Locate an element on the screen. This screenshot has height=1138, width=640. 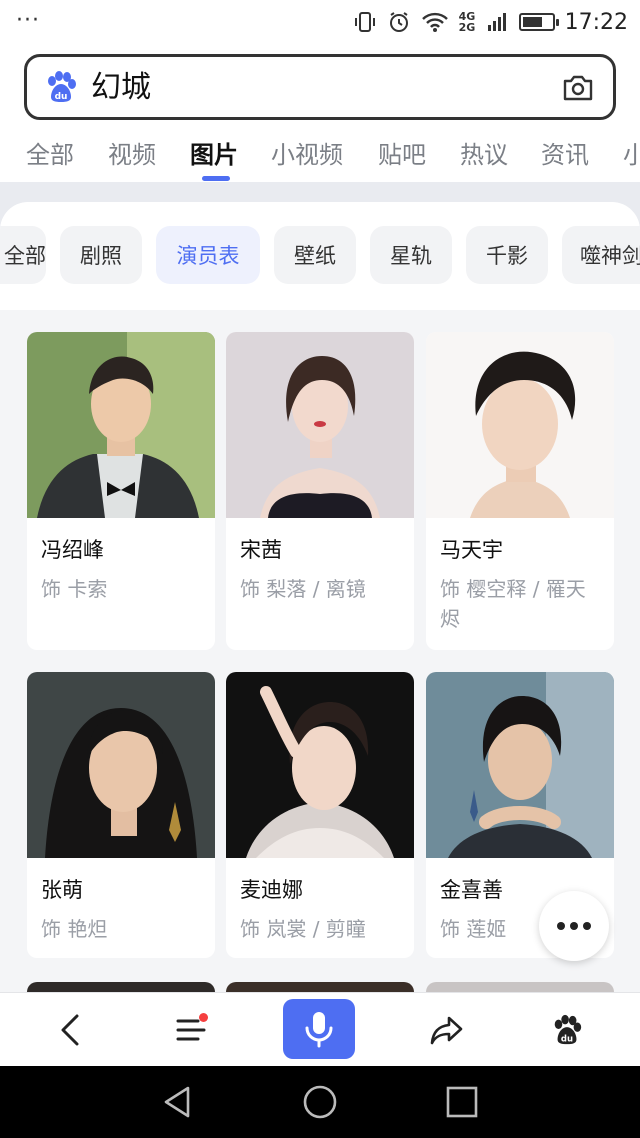
nav-recent-icon is located at coordinates (462, 1102).